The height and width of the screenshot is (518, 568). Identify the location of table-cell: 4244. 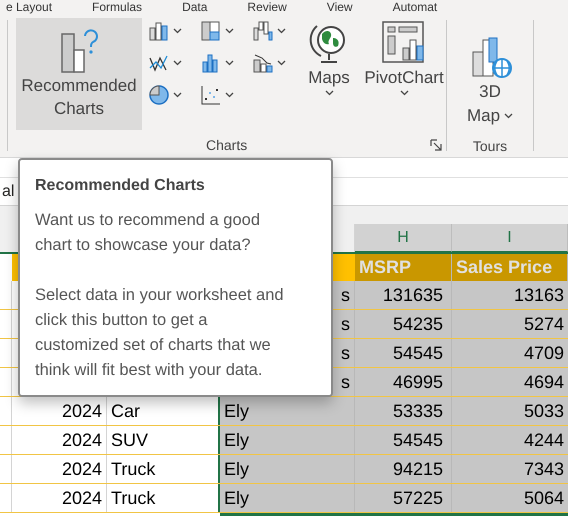
(510, 440).